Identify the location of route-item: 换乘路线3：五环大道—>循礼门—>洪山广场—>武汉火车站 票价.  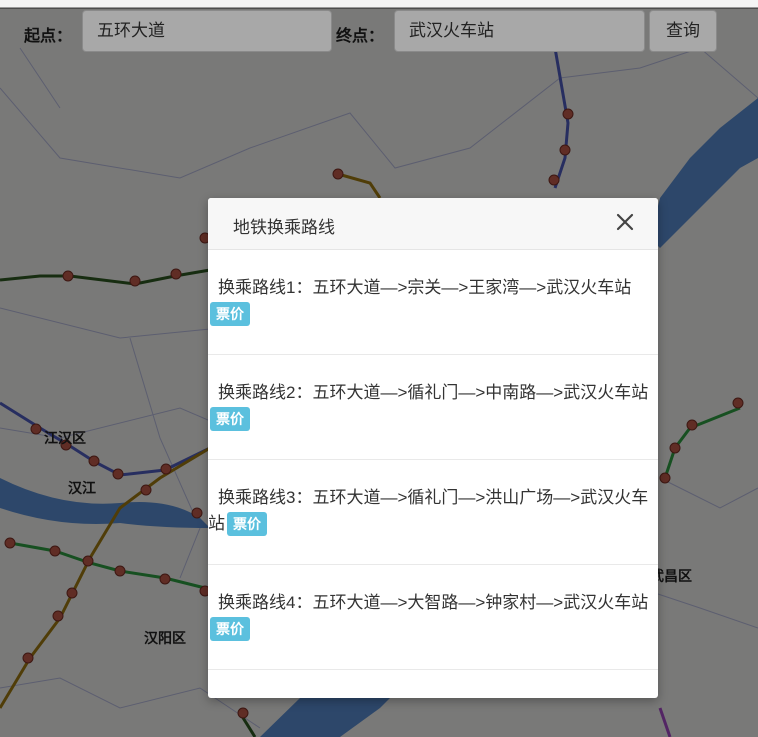
(433, 512).